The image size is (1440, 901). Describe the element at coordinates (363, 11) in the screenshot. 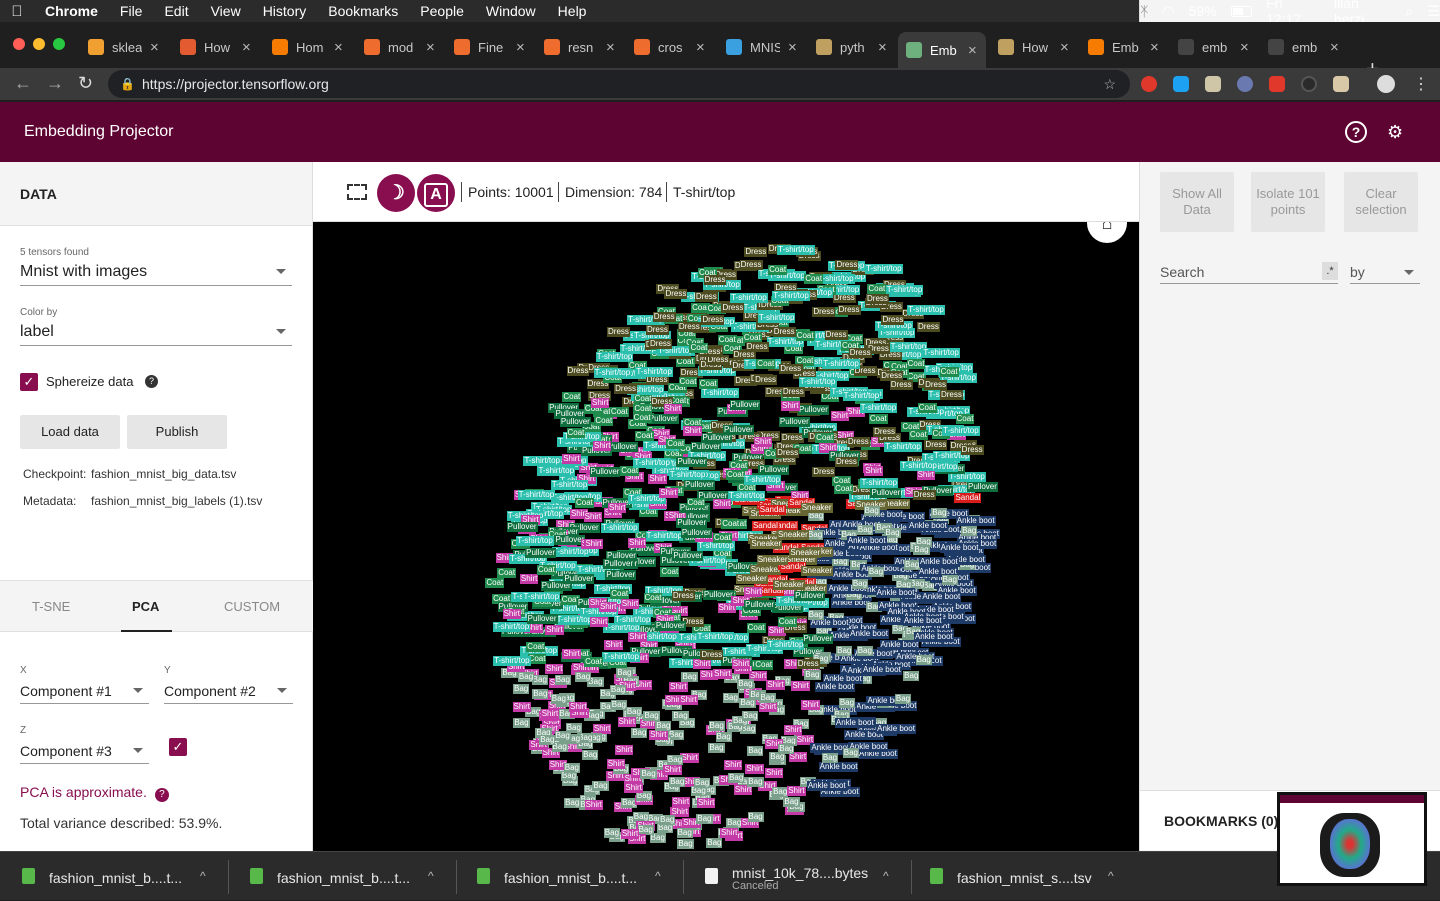

I see `menu-bookmarks: Bookmarks` at that location.